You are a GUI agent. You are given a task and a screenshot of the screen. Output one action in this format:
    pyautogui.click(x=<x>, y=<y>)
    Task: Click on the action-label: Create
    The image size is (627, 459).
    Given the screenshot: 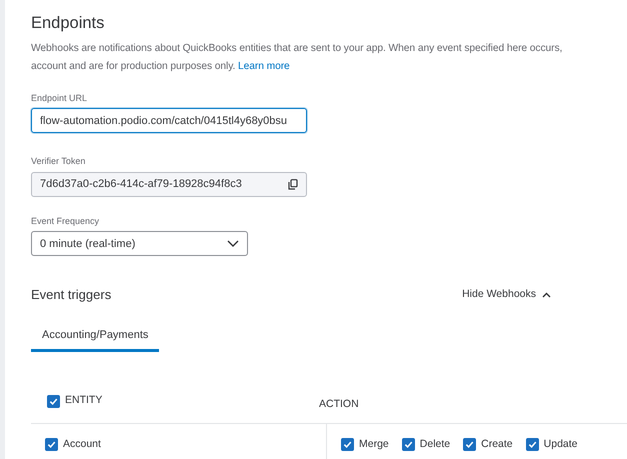 What is the action you would take?
    pyautogui.click(x=497, y=444)
    